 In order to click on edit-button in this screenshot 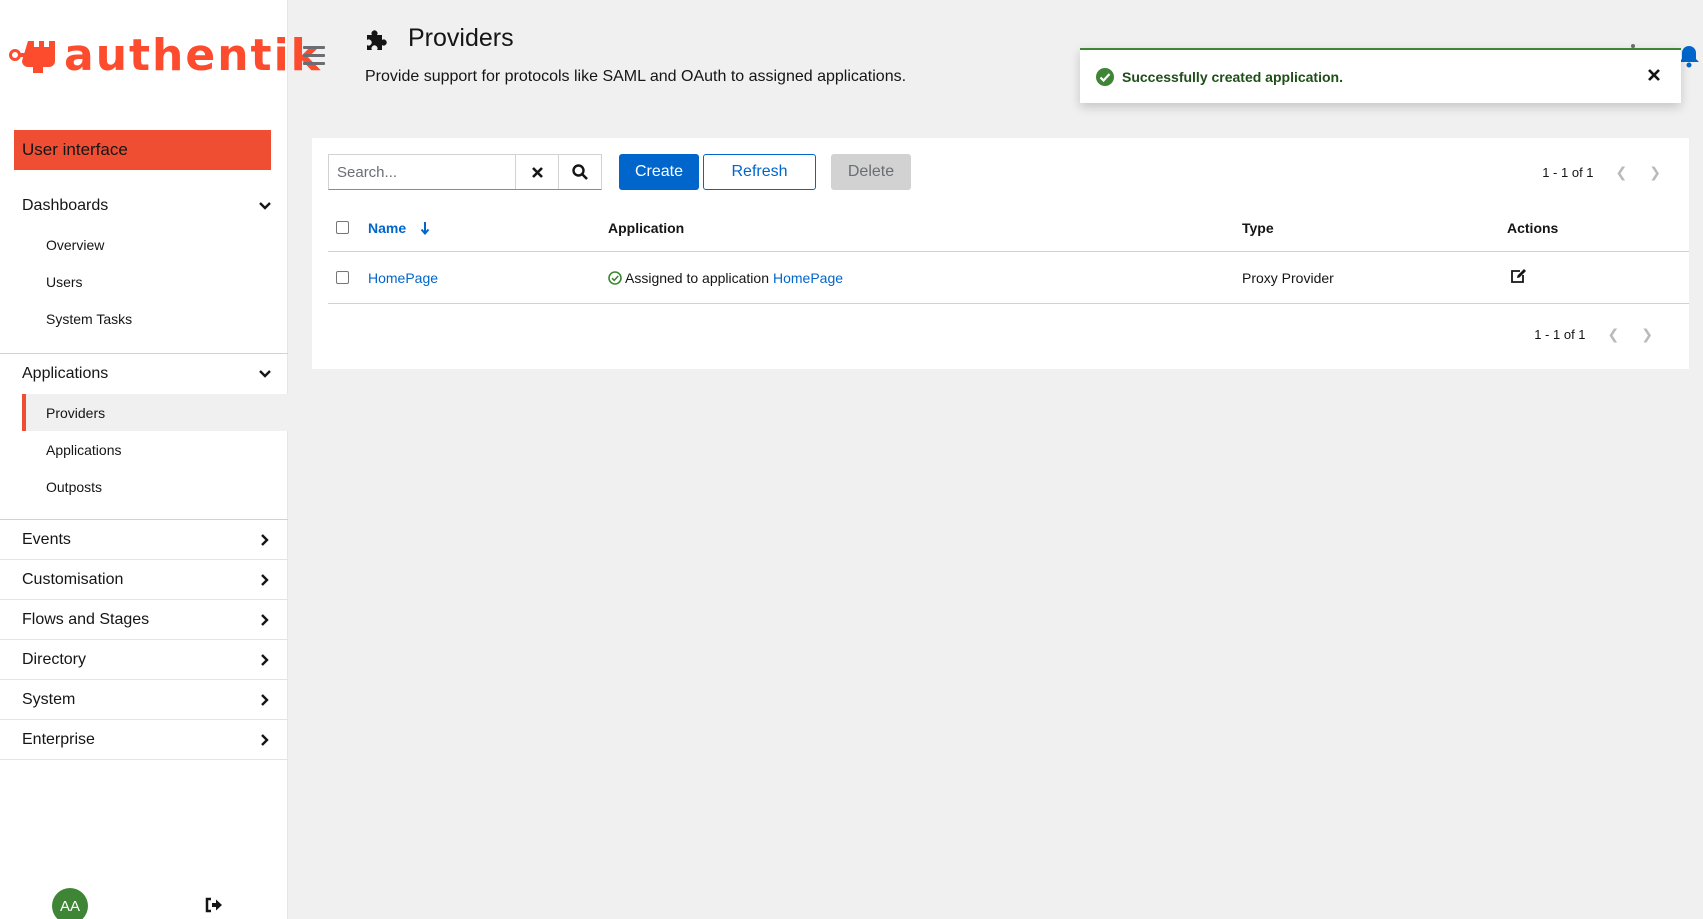, I will do `click(1518, 277)`.